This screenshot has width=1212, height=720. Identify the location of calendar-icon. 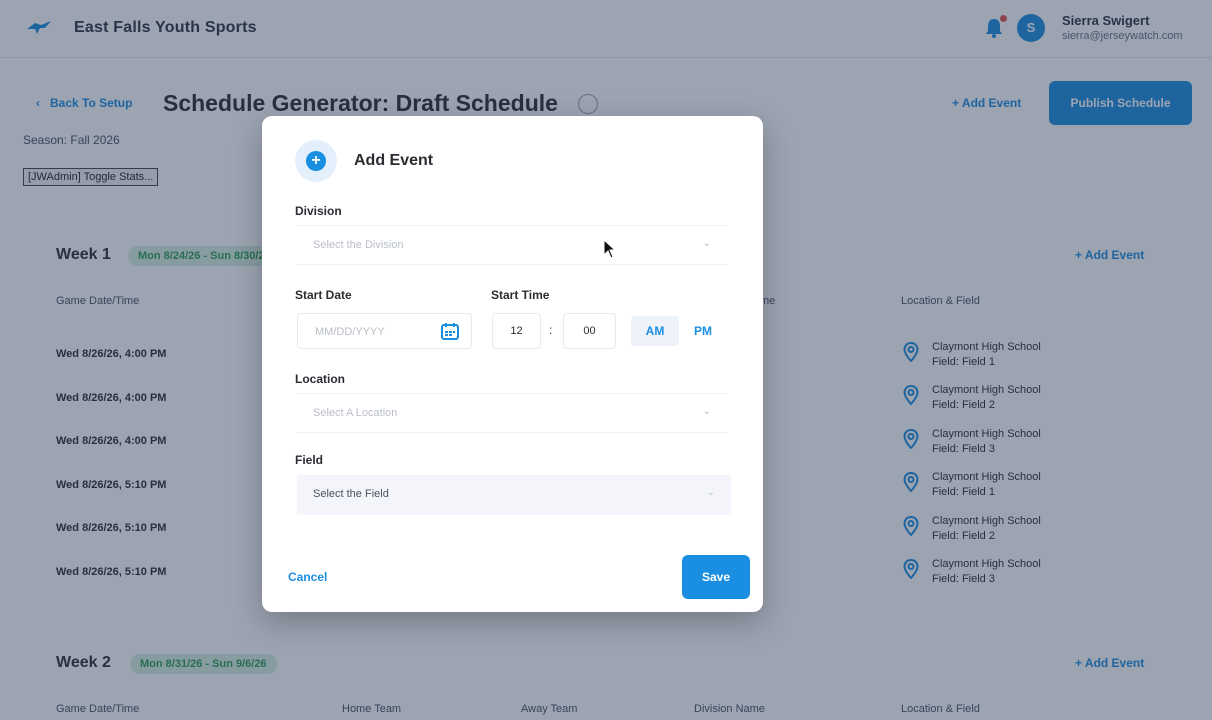
(450, 331).